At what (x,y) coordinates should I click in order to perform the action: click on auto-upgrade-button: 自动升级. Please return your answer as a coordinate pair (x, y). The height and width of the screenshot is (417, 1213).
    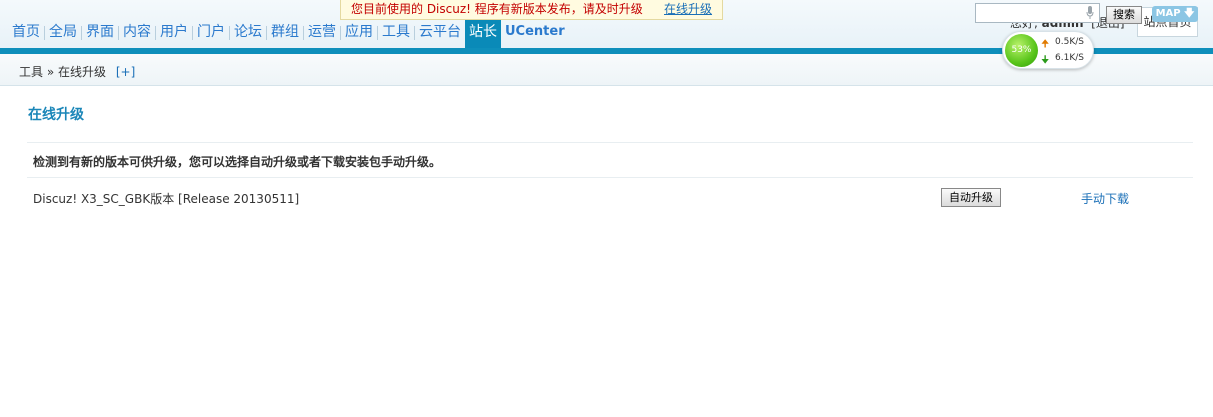
    Looking at the image, I should click on (971, 197).